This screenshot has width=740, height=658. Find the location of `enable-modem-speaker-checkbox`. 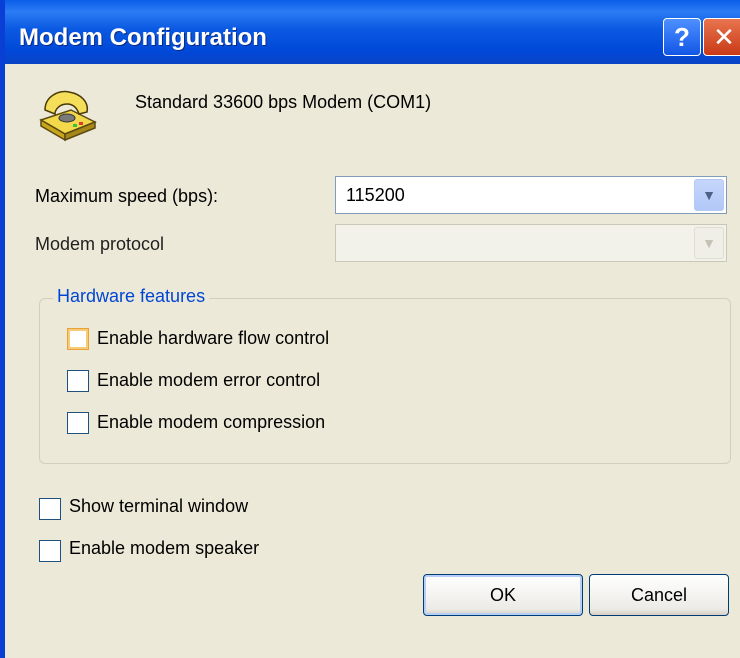

enable-modem-speaker-checkbox is located at coordinates (50, 551).